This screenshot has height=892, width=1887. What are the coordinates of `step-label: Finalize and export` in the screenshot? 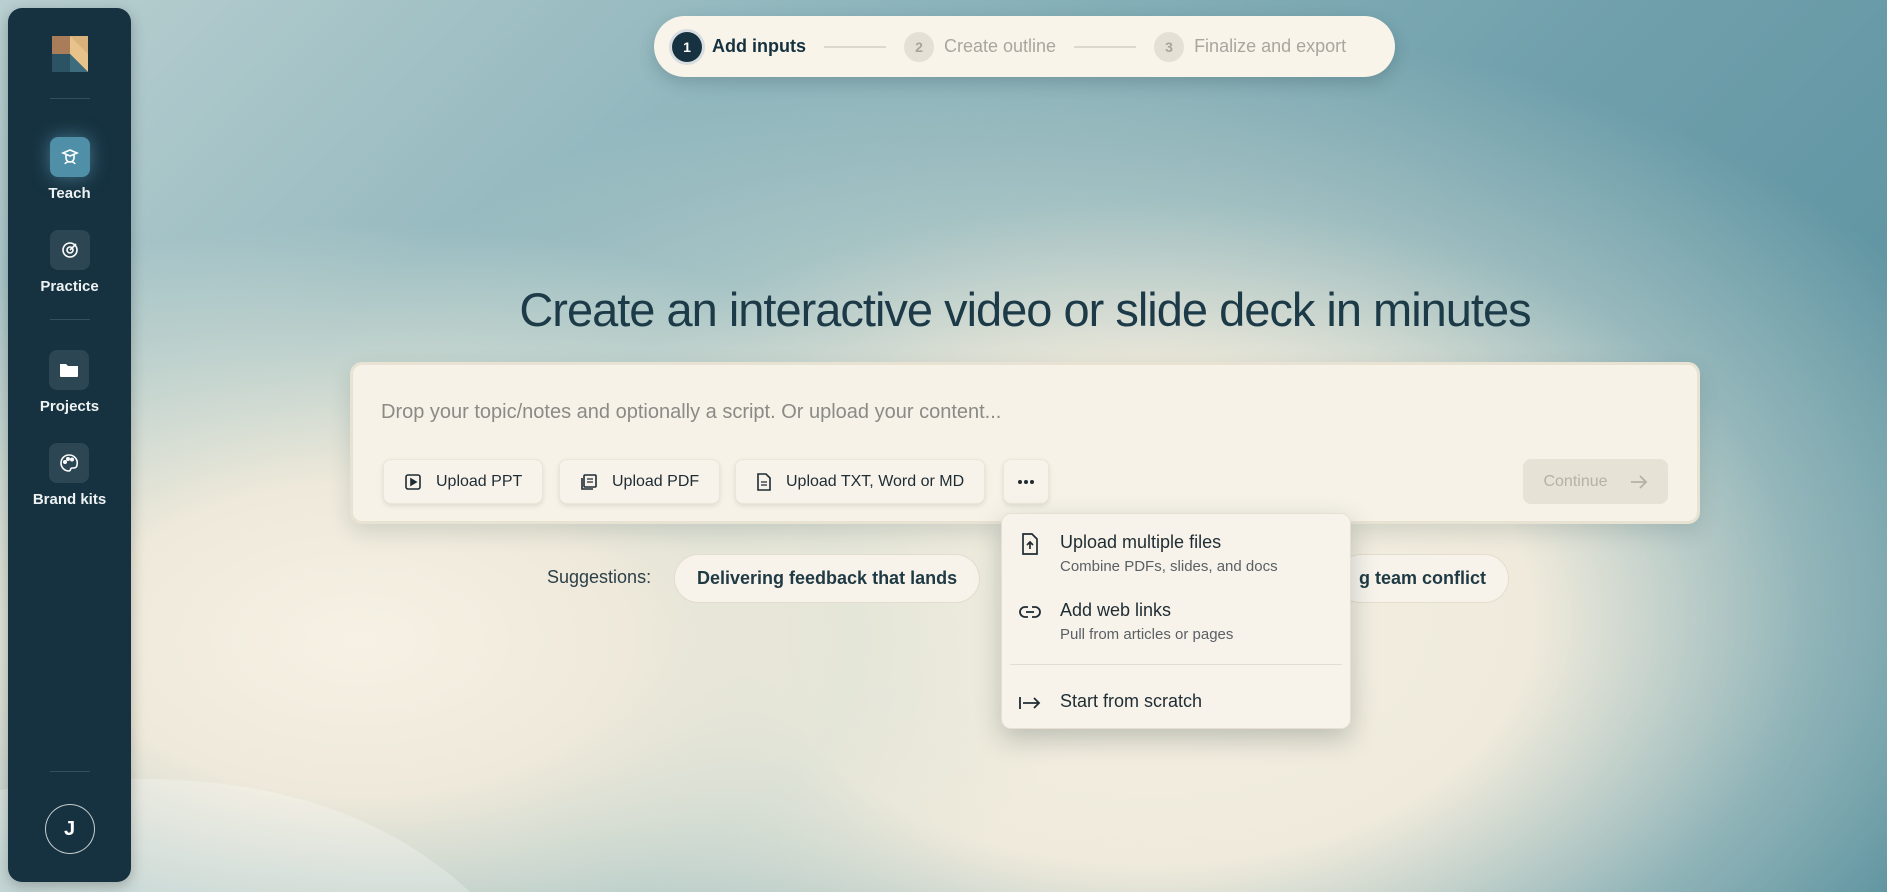 It's located at (1270, 46).